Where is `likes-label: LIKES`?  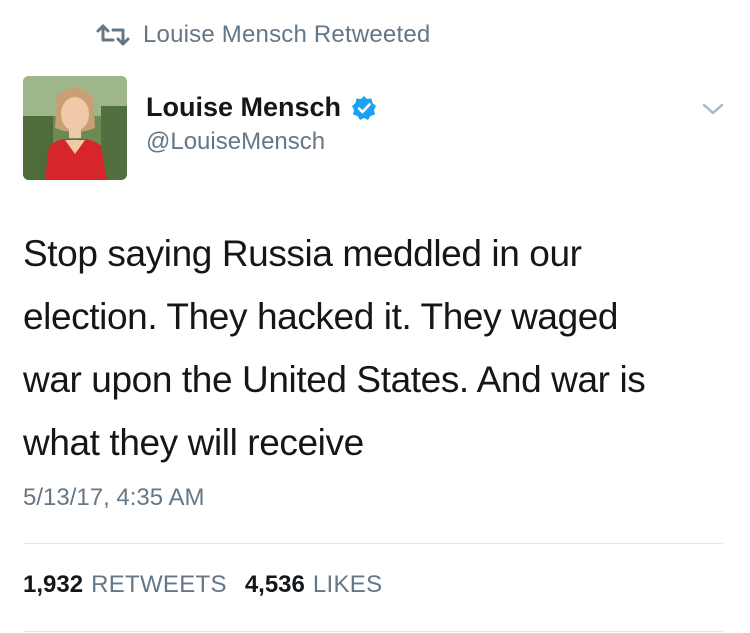 likes-label: LIKES is located at coordinates (347, 584).